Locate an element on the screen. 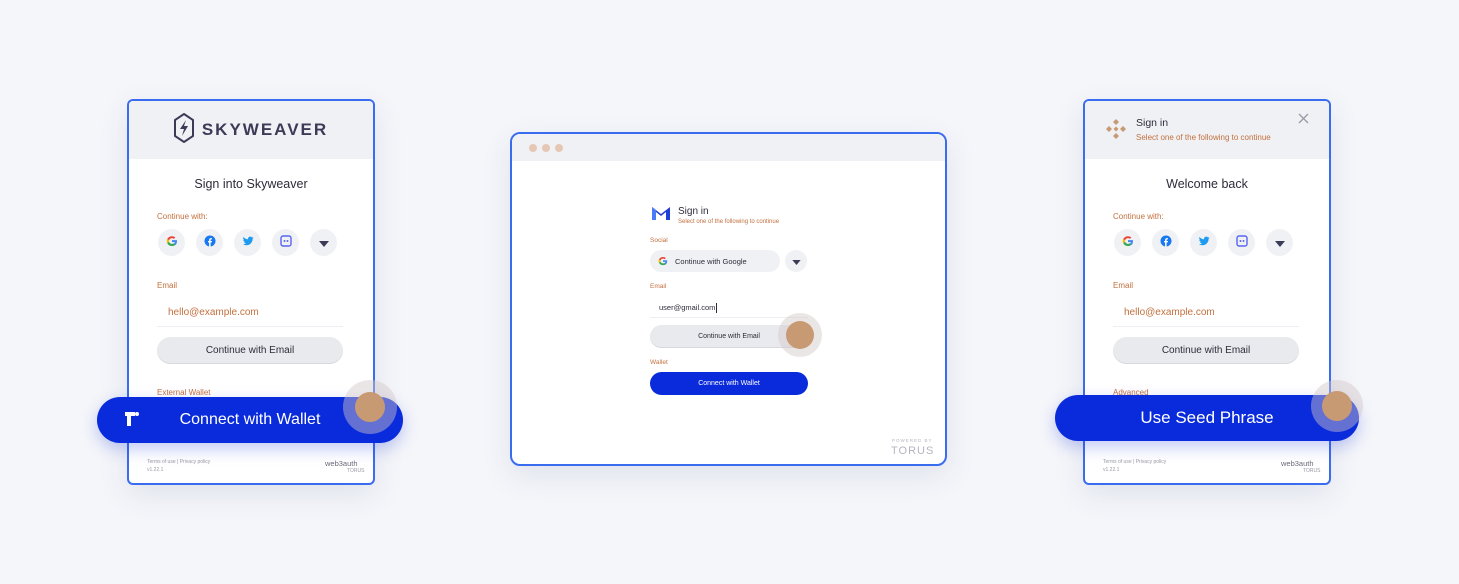 The image size is (1459, 584). window-close-dot is located at coordinates (533, 148).